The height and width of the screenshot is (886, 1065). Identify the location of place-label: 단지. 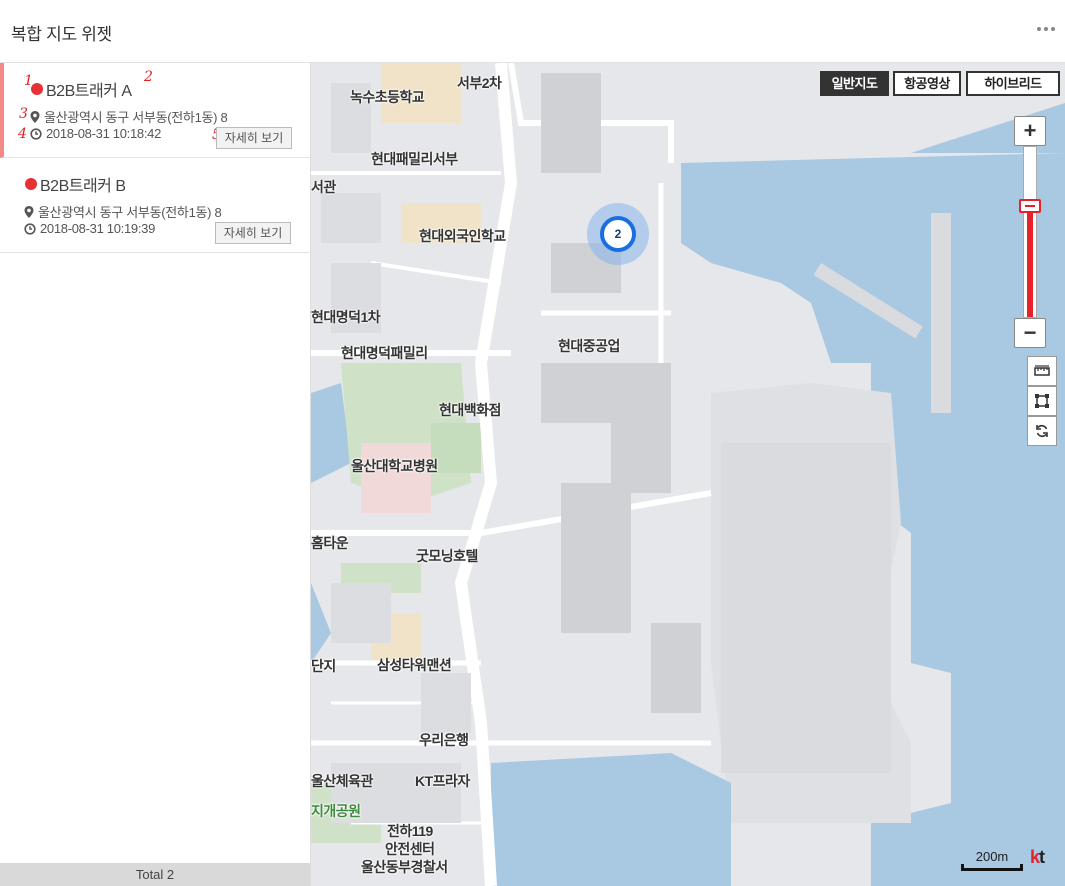
(323, 666).